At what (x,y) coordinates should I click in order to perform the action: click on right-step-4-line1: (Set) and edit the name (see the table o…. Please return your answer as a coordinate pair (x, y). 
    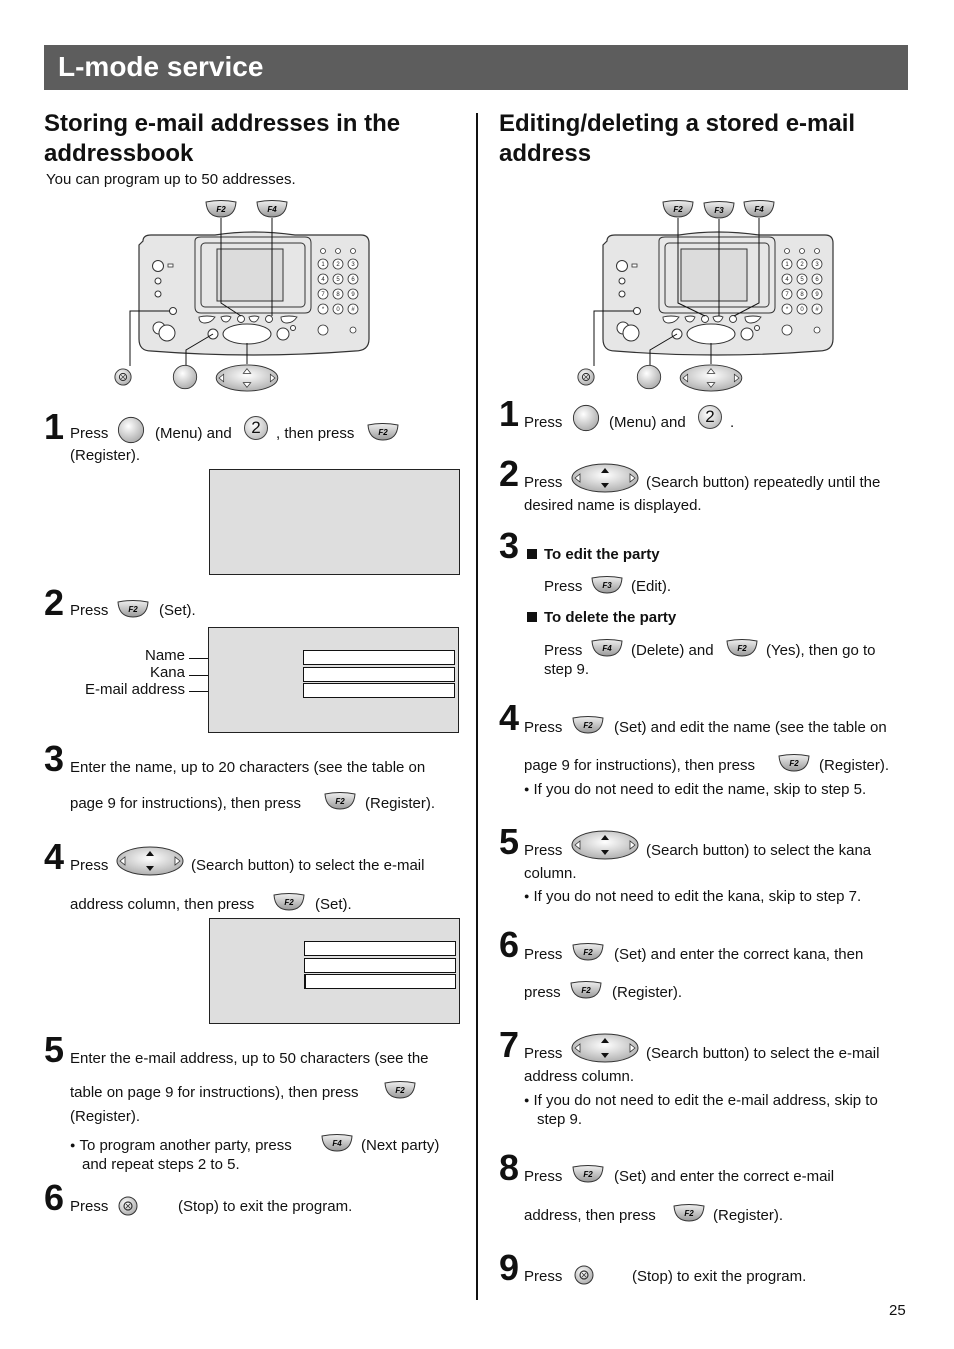
    Looking at the image, I should click on (750, 727).